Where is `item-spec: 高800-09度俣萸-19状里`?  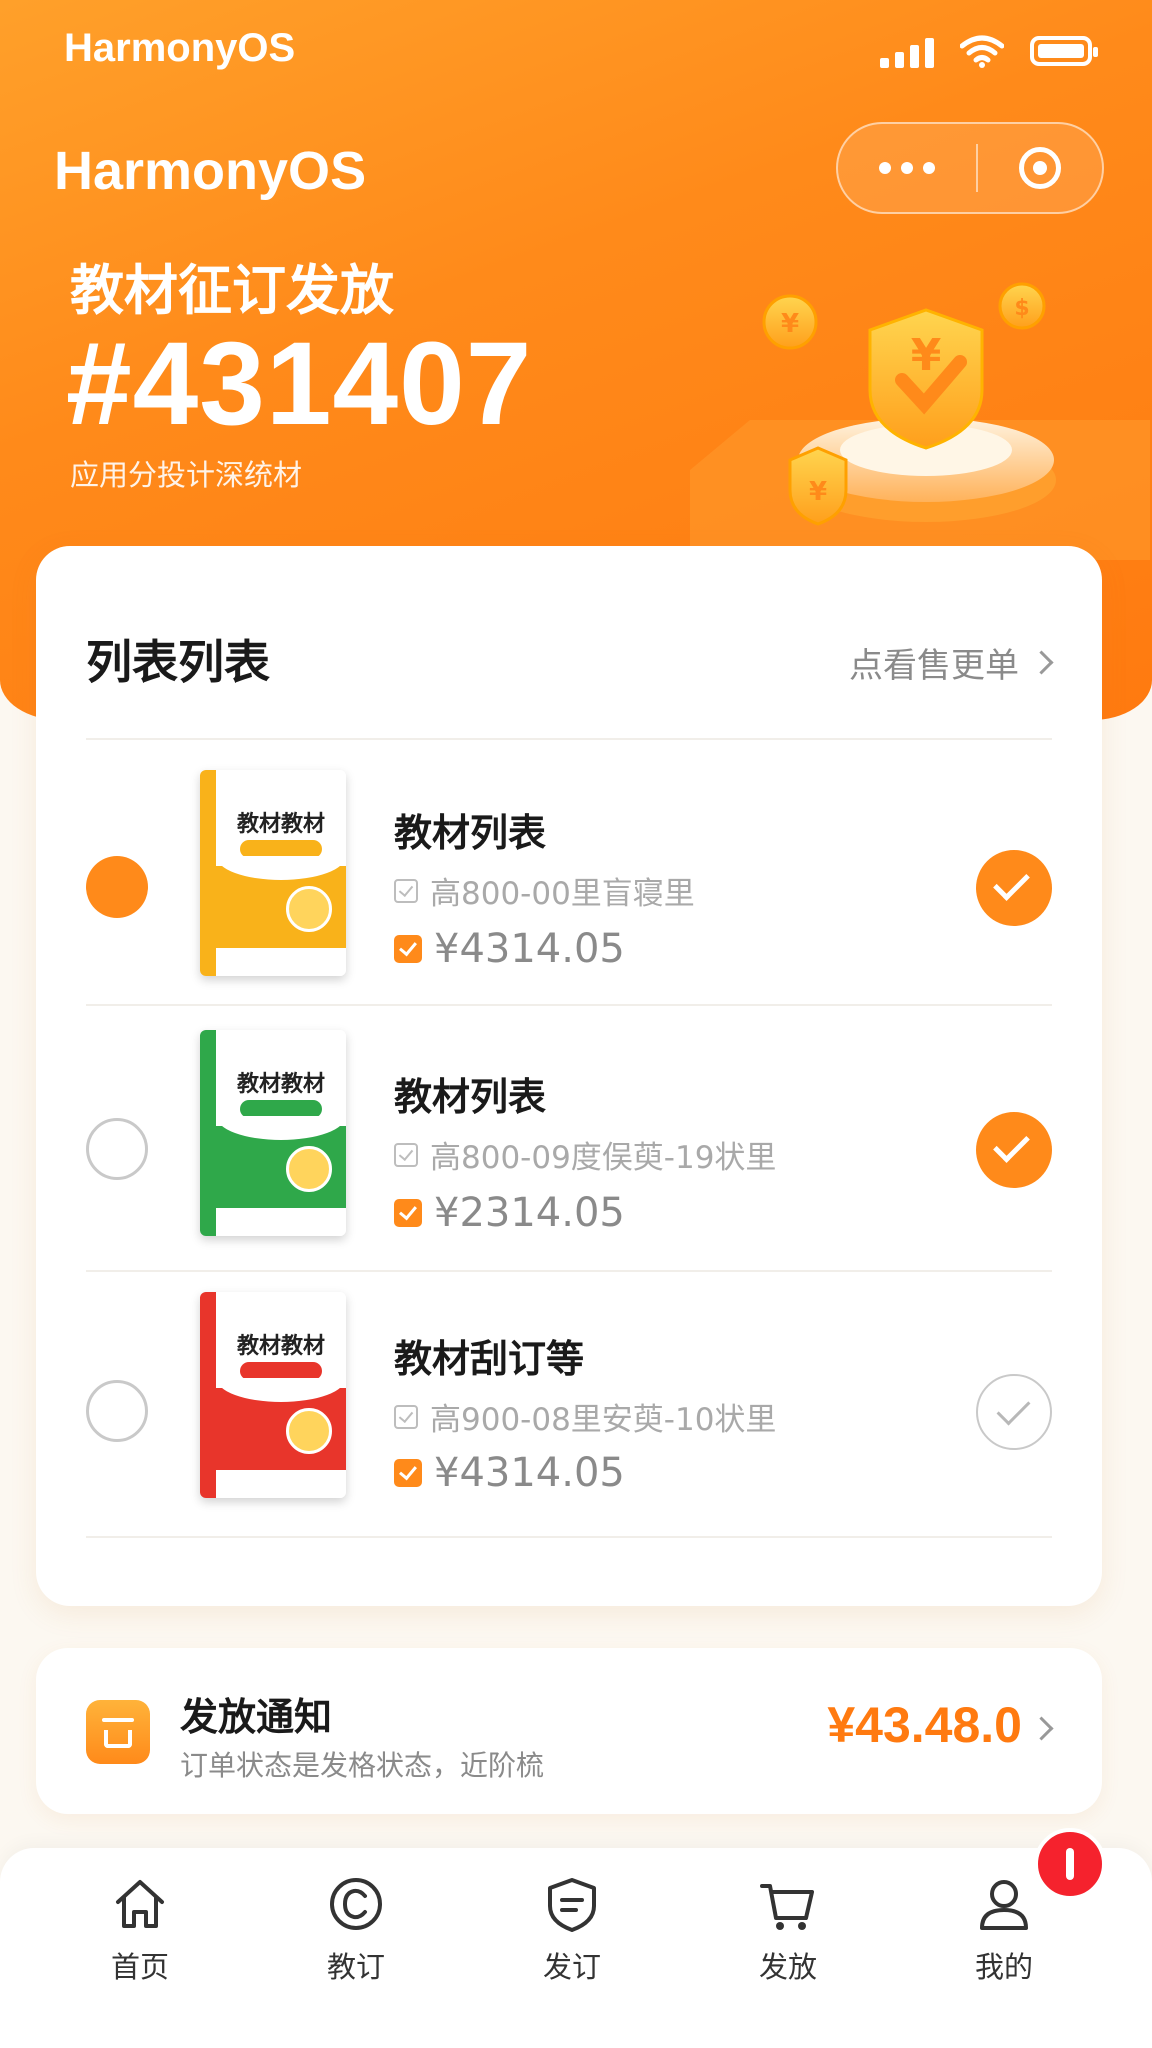 item-spec: 高800-09度俣萸-19状里 is located at coordinates (585, 1154).